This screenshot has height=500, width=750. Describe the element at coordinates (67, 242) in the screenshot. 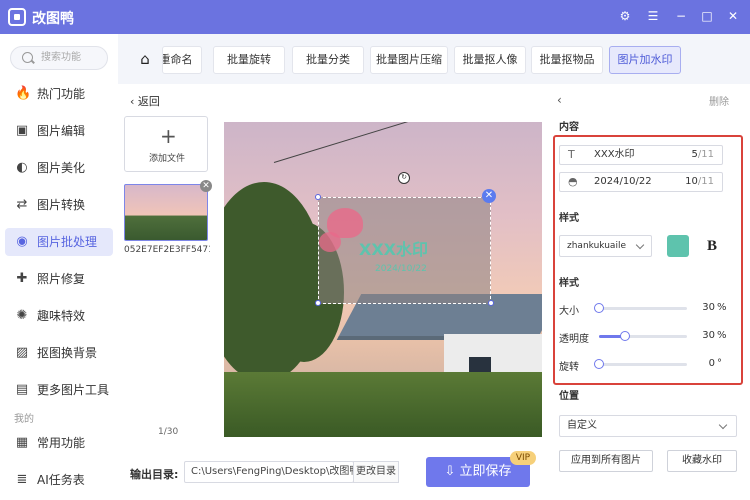

I see `sidebar-item-label: 图片批处理` at that location.